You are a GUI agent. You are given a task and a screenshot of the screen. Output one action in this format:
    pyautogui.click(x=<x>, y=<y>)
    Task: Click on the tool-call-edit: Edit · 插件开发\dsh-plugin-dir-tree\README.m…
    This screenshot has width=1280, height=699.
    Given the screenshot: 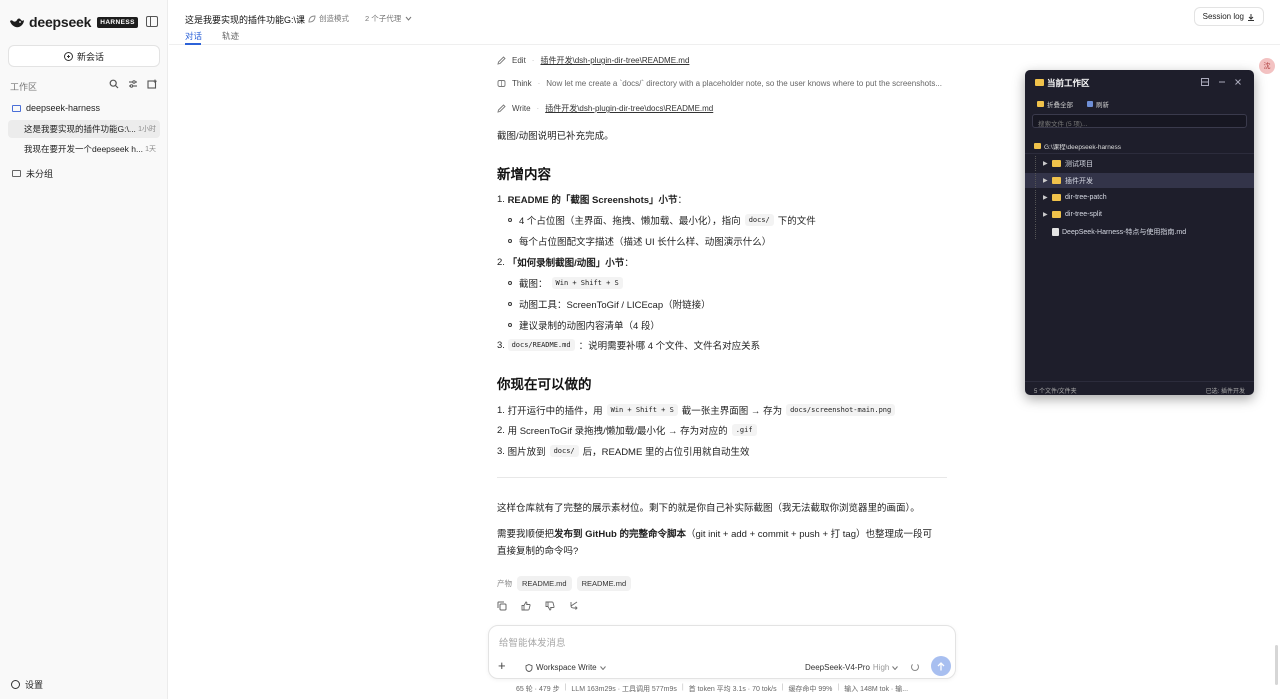 What is the action you would take?
    pyautogui.click(x=593, y=60)
    